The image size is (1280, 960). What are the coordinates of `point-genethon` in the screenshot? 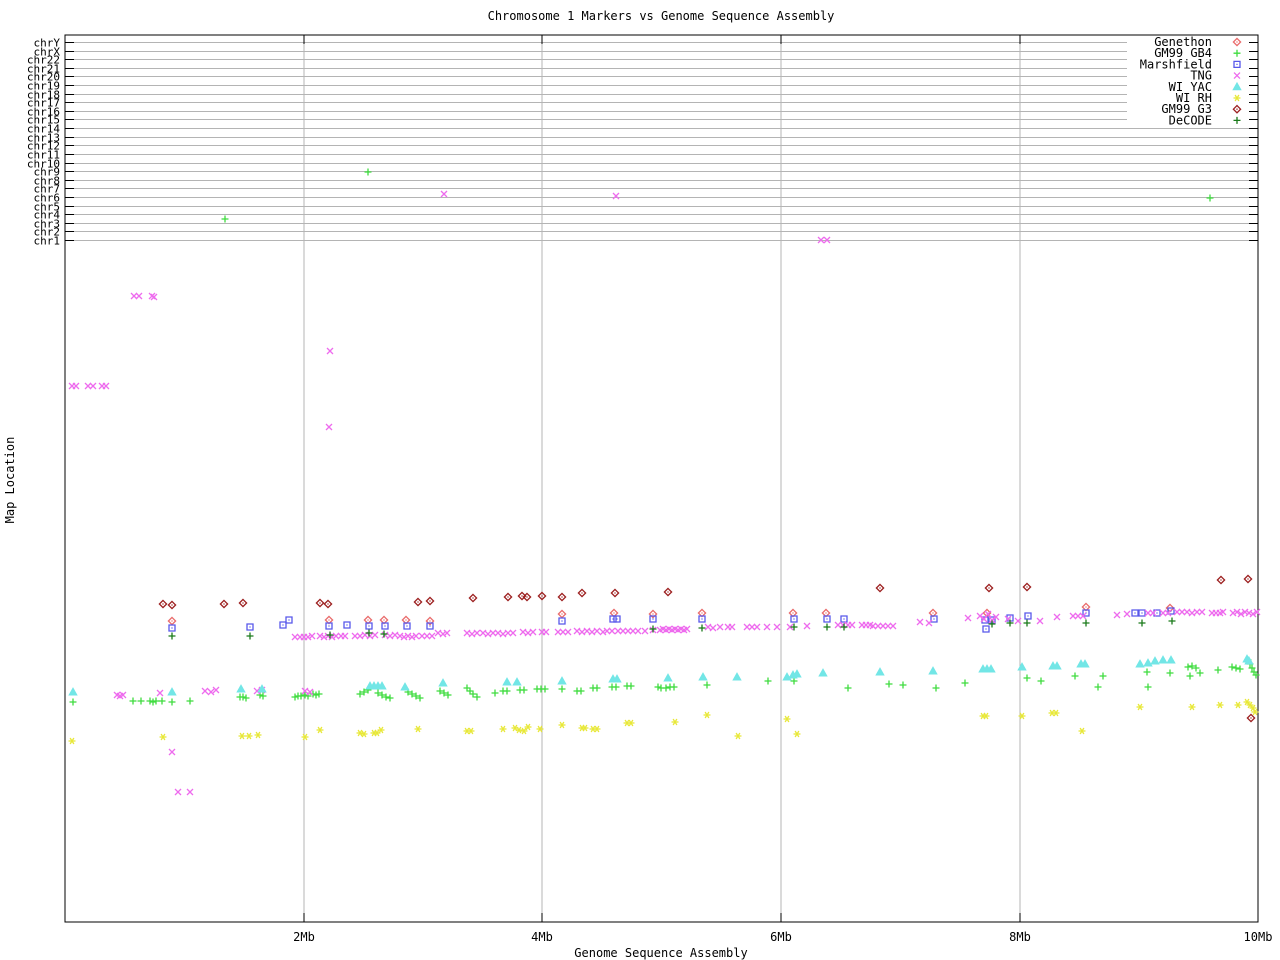 It's located at (172, 621).